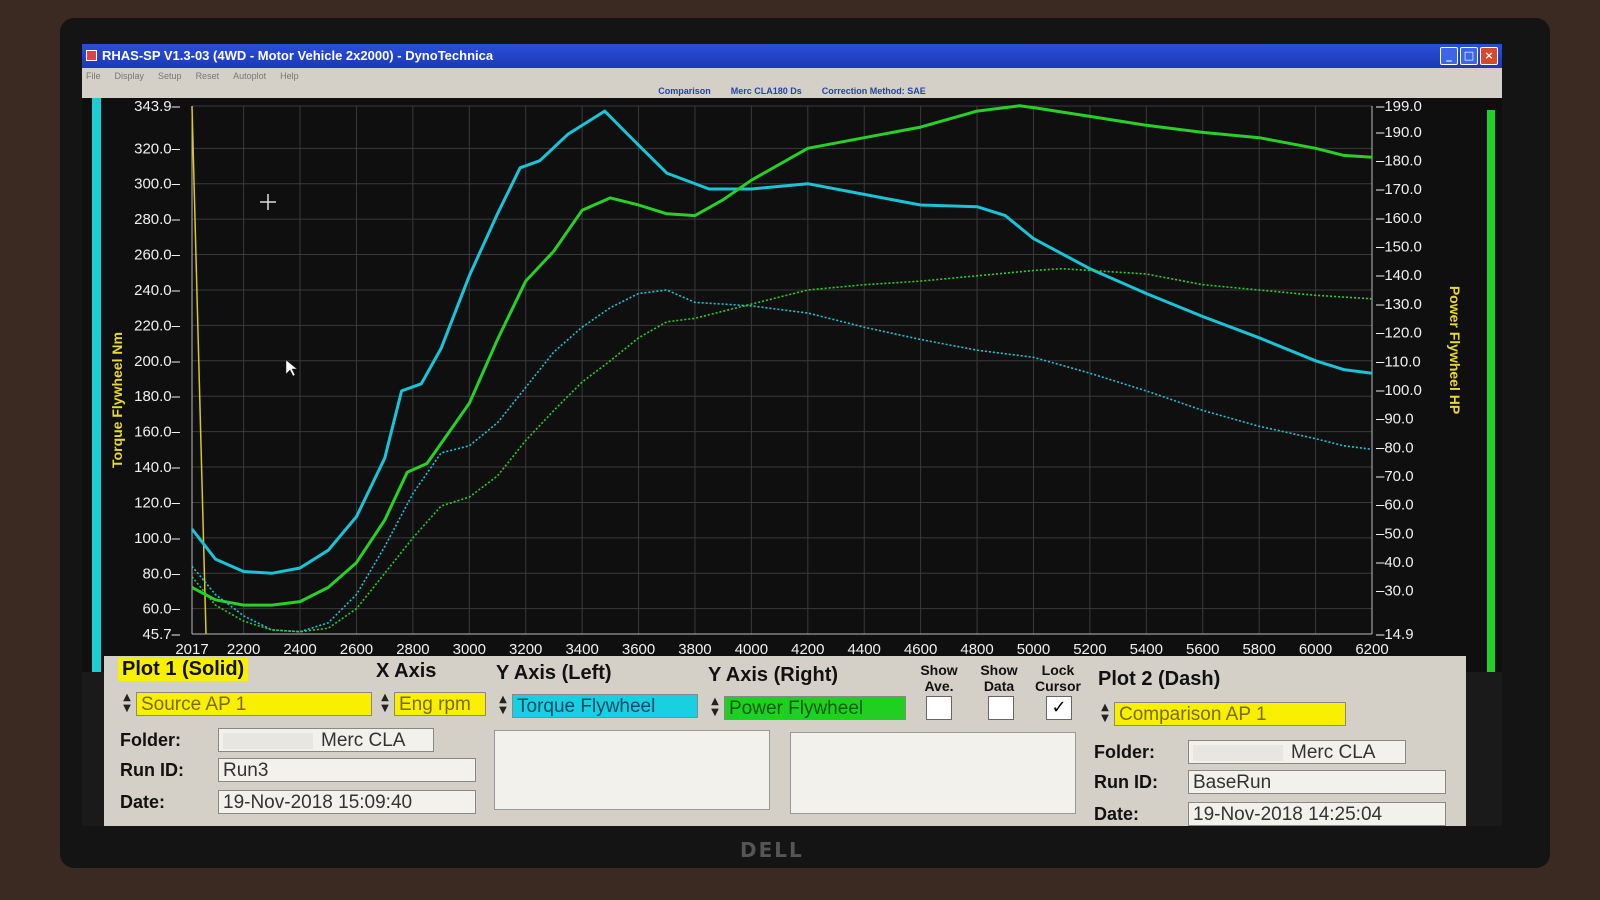  I want to click on plot1-folder-label: Folder:, so click(150, 740).